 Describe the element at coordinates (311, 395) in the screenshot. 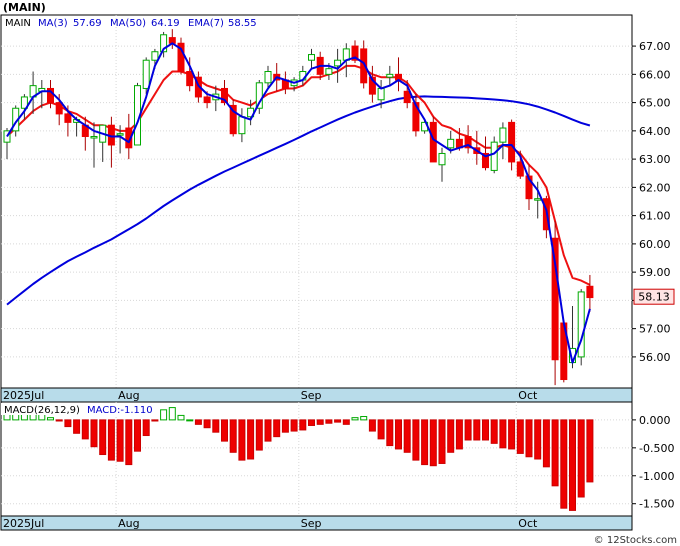

I see `price-month-label: Sep` at that location.